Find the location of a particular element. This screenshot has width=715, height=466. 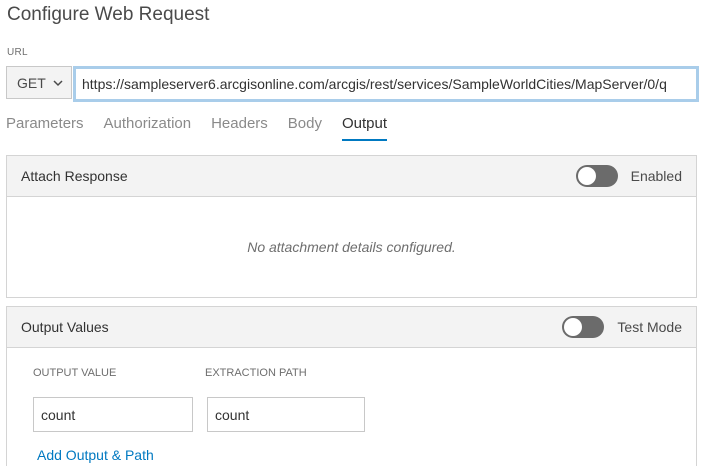

tab-parameters: Parameters is located at coordinates (45, 128).